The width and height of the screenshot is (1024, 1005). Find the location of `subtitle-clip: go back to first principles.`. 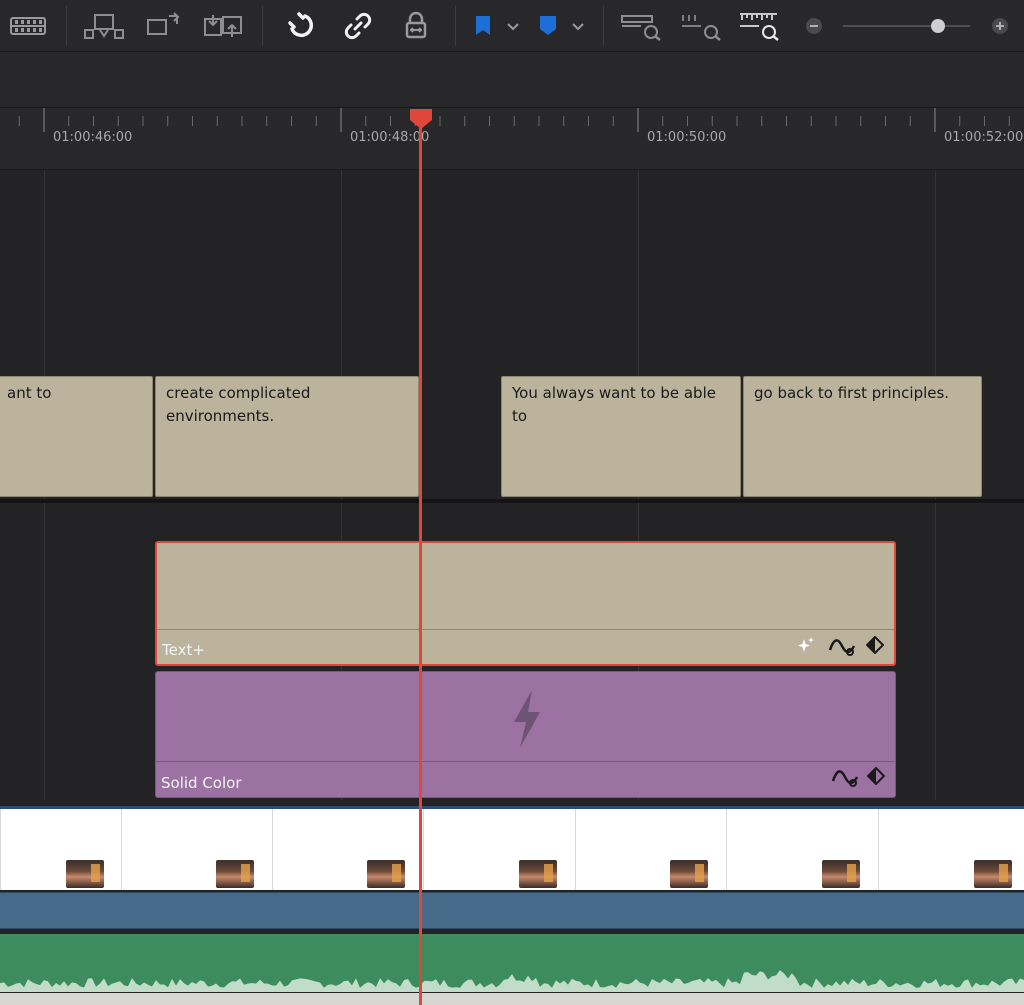

subtitle-clip: go back to first principles. is located at coordinates (862, 436).